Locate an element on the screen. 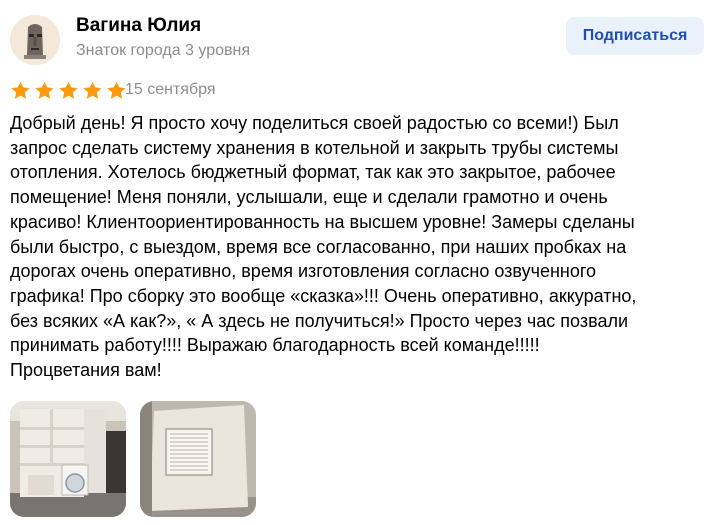 Image resolution: width=714 pixels, height=525 pixels. subscribe-button: Подписаться is located at coordinates (635, 36).